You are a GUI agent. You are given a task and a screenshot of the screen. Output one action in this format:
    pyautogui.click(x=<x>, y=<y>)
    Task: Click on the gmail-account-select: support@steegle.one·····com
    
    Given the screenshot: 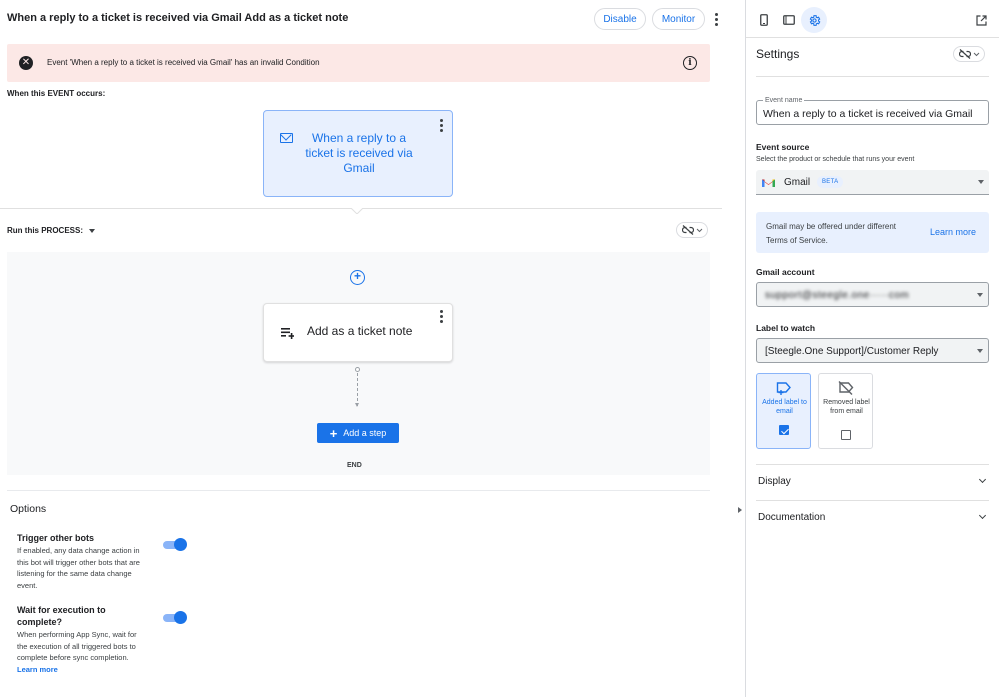 What is the action you would take?
    pyautogui.click(x=872, y=294)
    